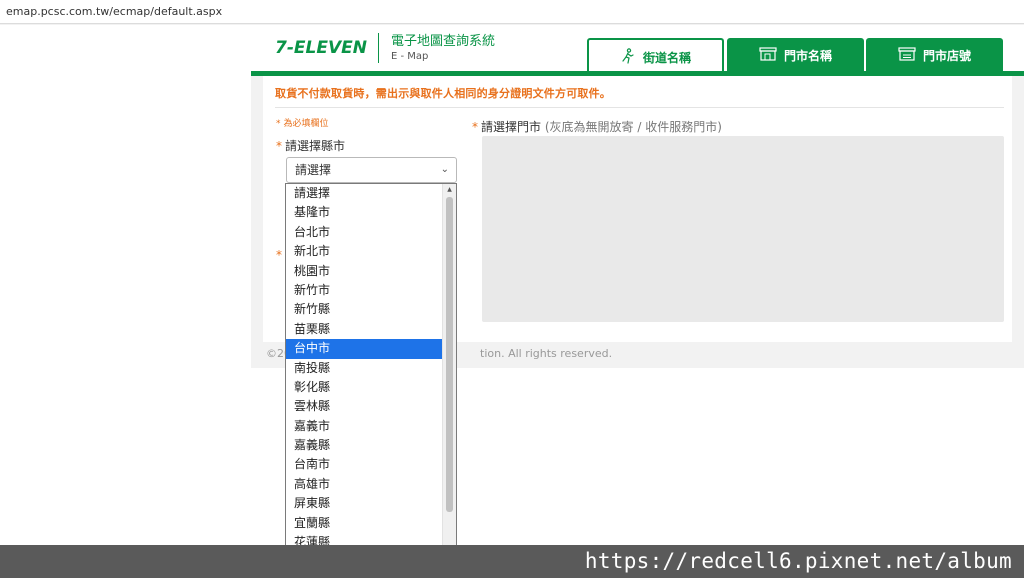  I want to click on site-title: 電子地圖查詢系統, so click(443, 41).